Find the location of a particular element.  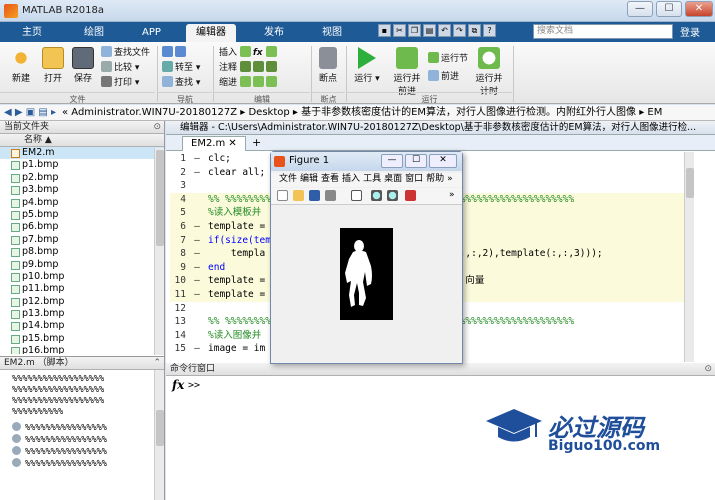

zoom-out-icon is located at coordinates (392, 195).